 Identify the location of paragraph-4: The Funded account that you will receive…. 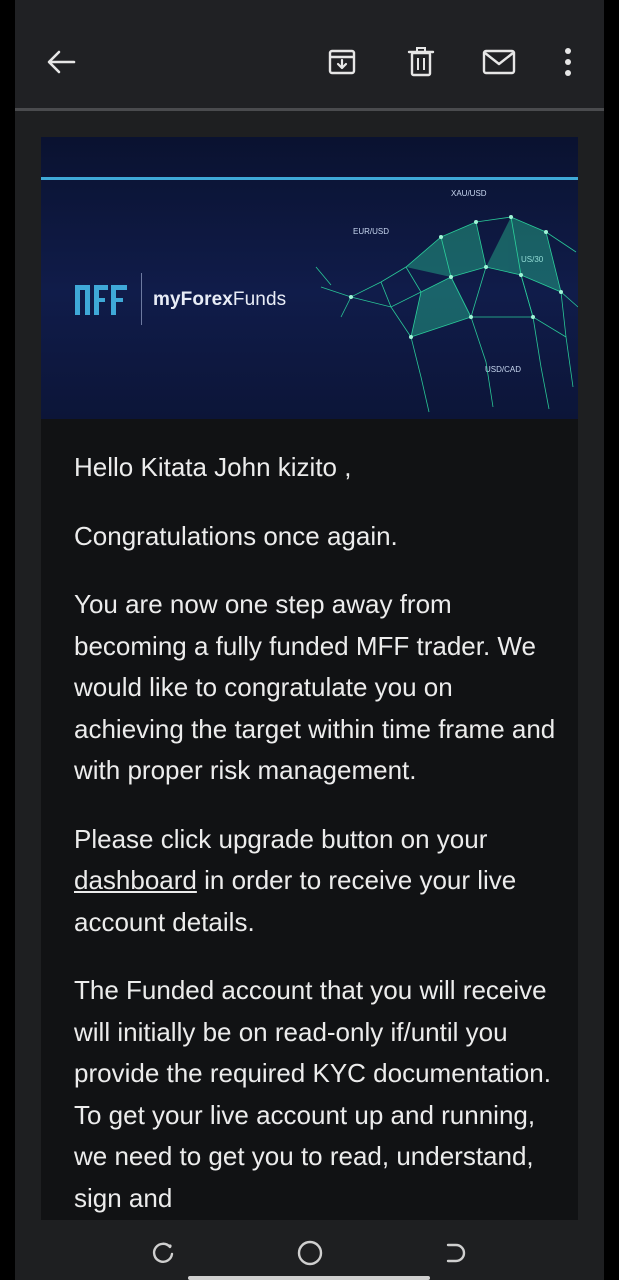
(312, 1094).